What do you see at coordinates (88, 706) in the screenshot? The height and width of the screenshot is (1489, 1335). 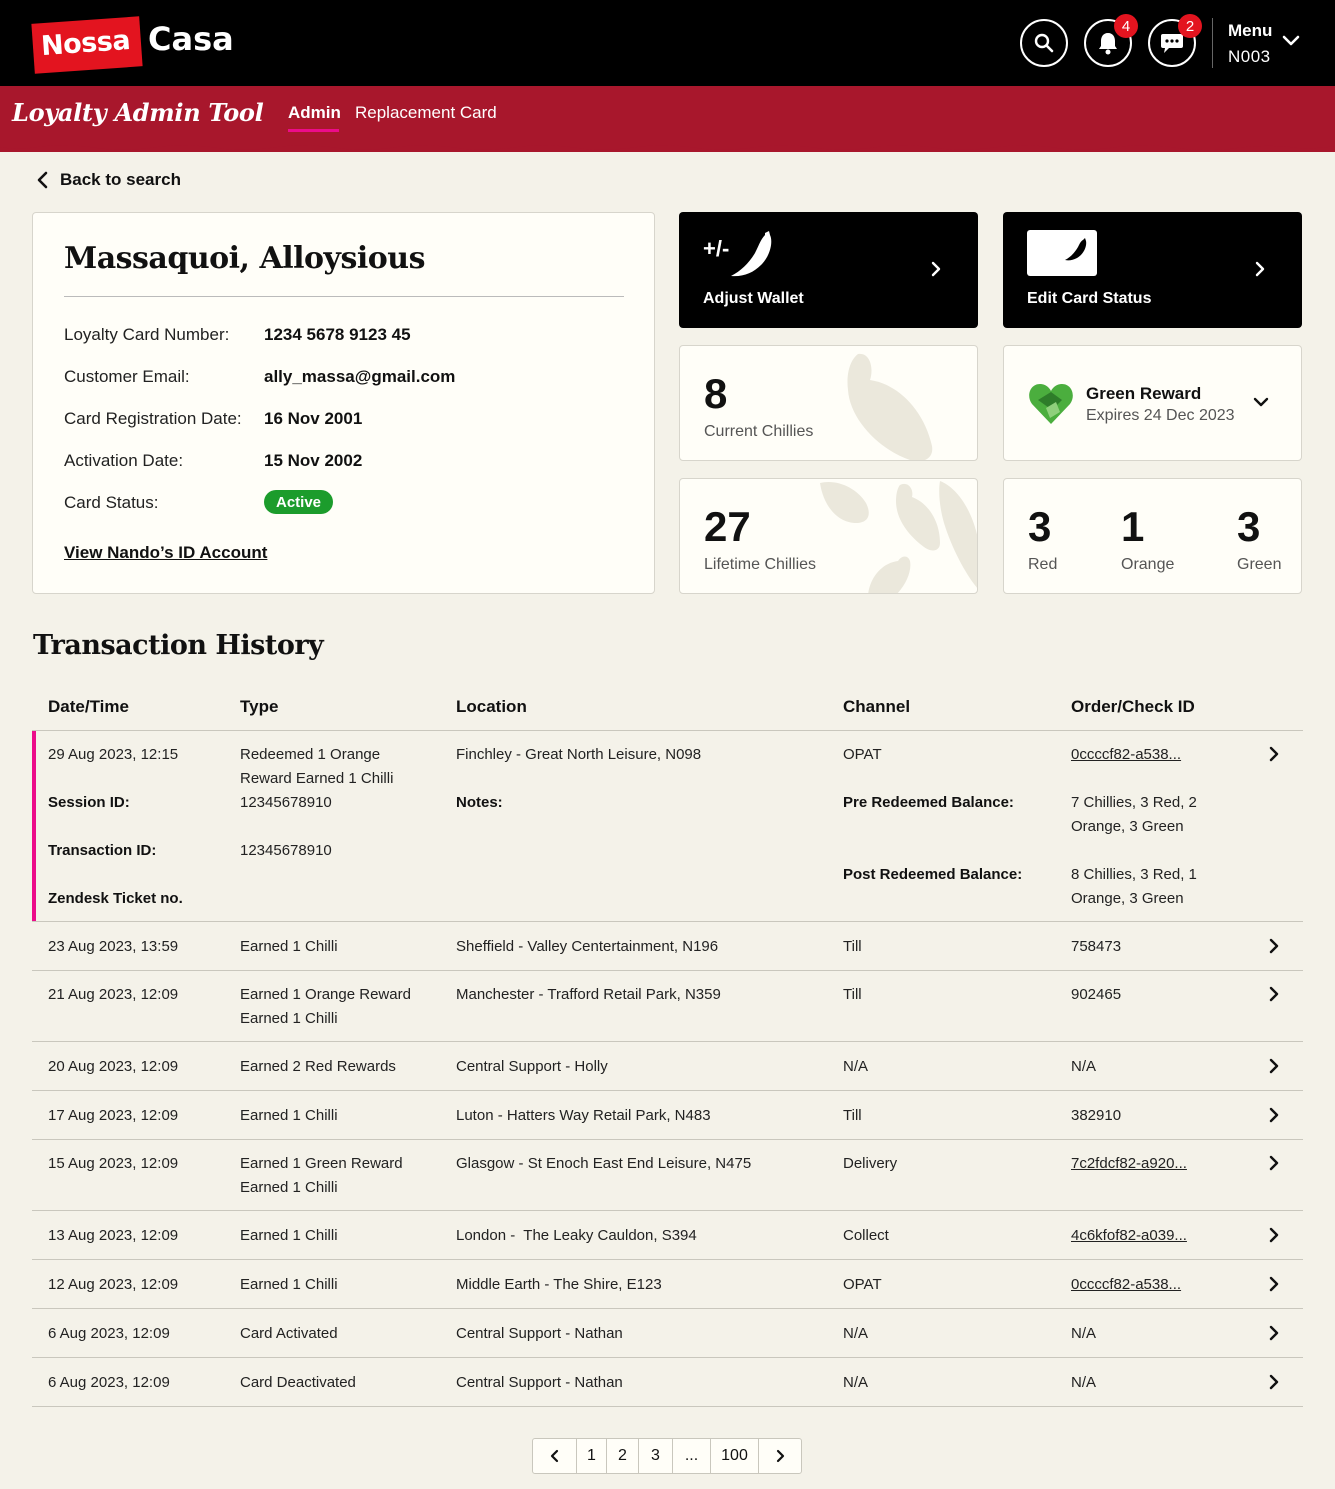 I see `column-header-datetime: Date/Time` at bounding box center [88, 706].